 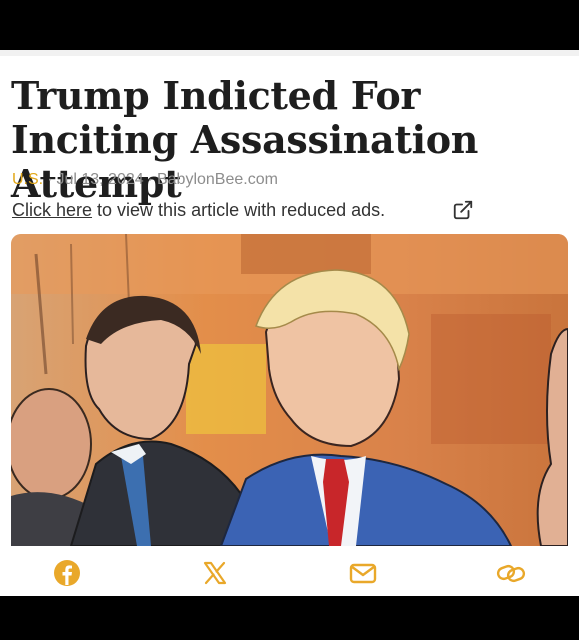 I want to click on email-icon, so click(x=363, y=573).